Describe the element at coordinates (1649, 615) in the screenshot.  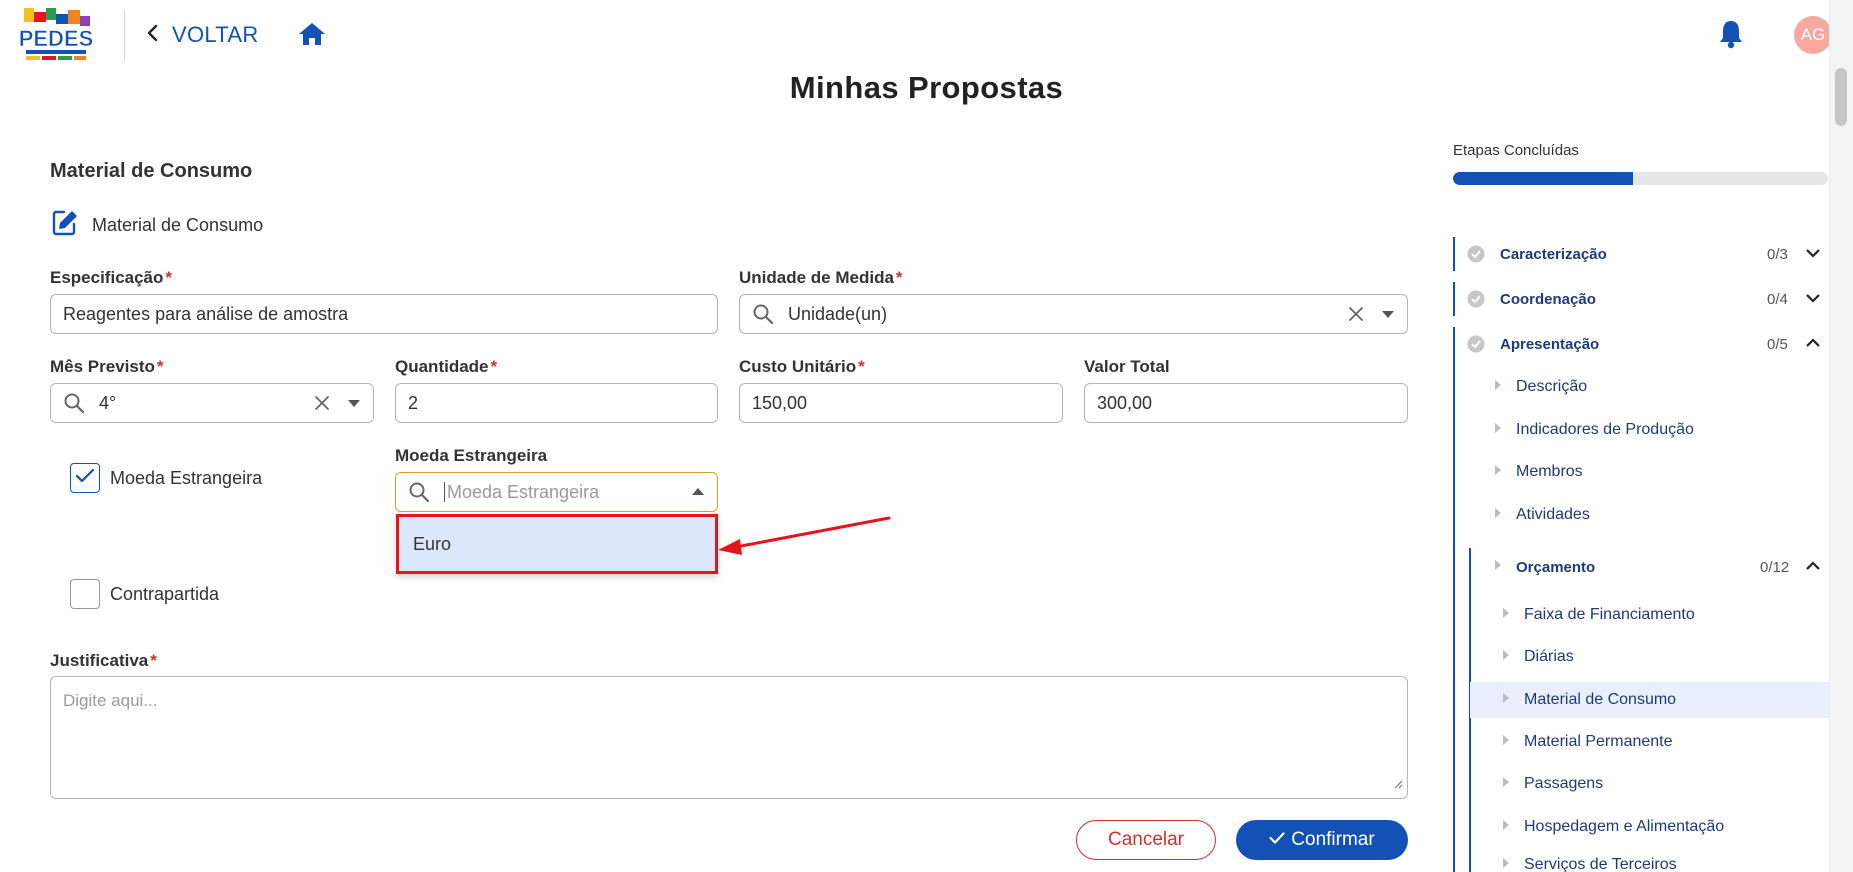
I see `nav-faixa-financiamento: Faixa de Financiamento` at that location.